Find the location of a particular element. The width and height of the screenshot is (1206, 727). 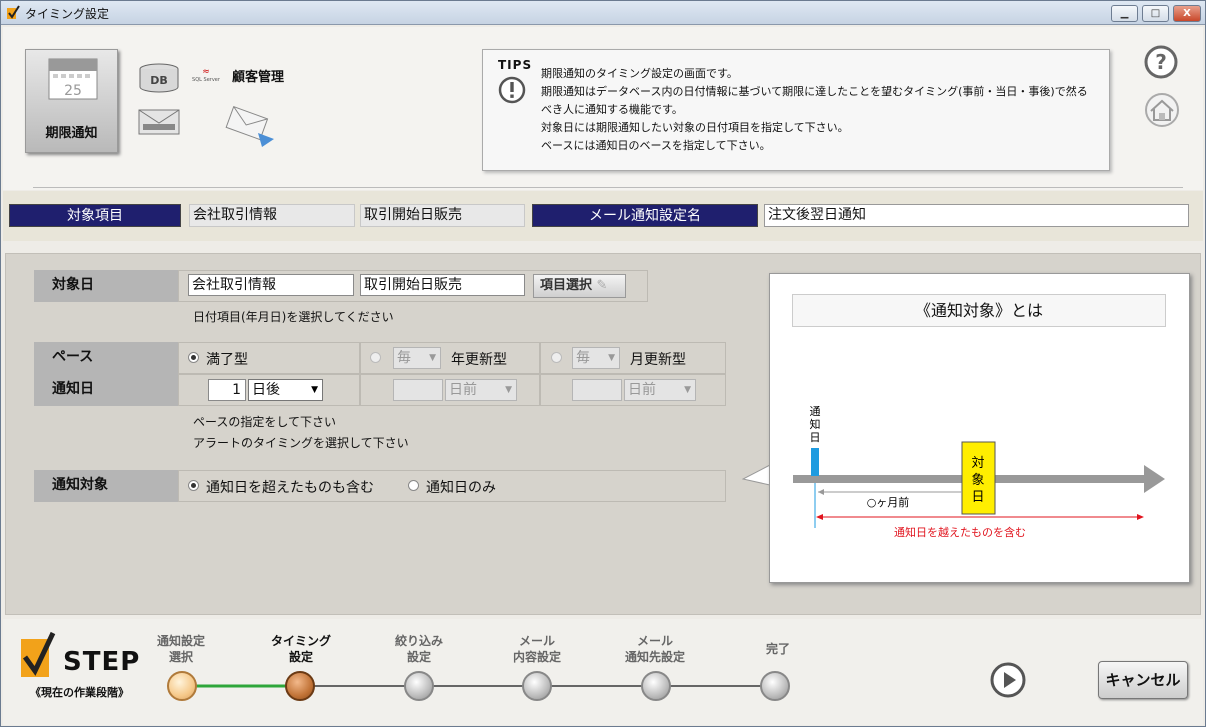

pencil-icon: ✎ is located at coordinates (602, 285).